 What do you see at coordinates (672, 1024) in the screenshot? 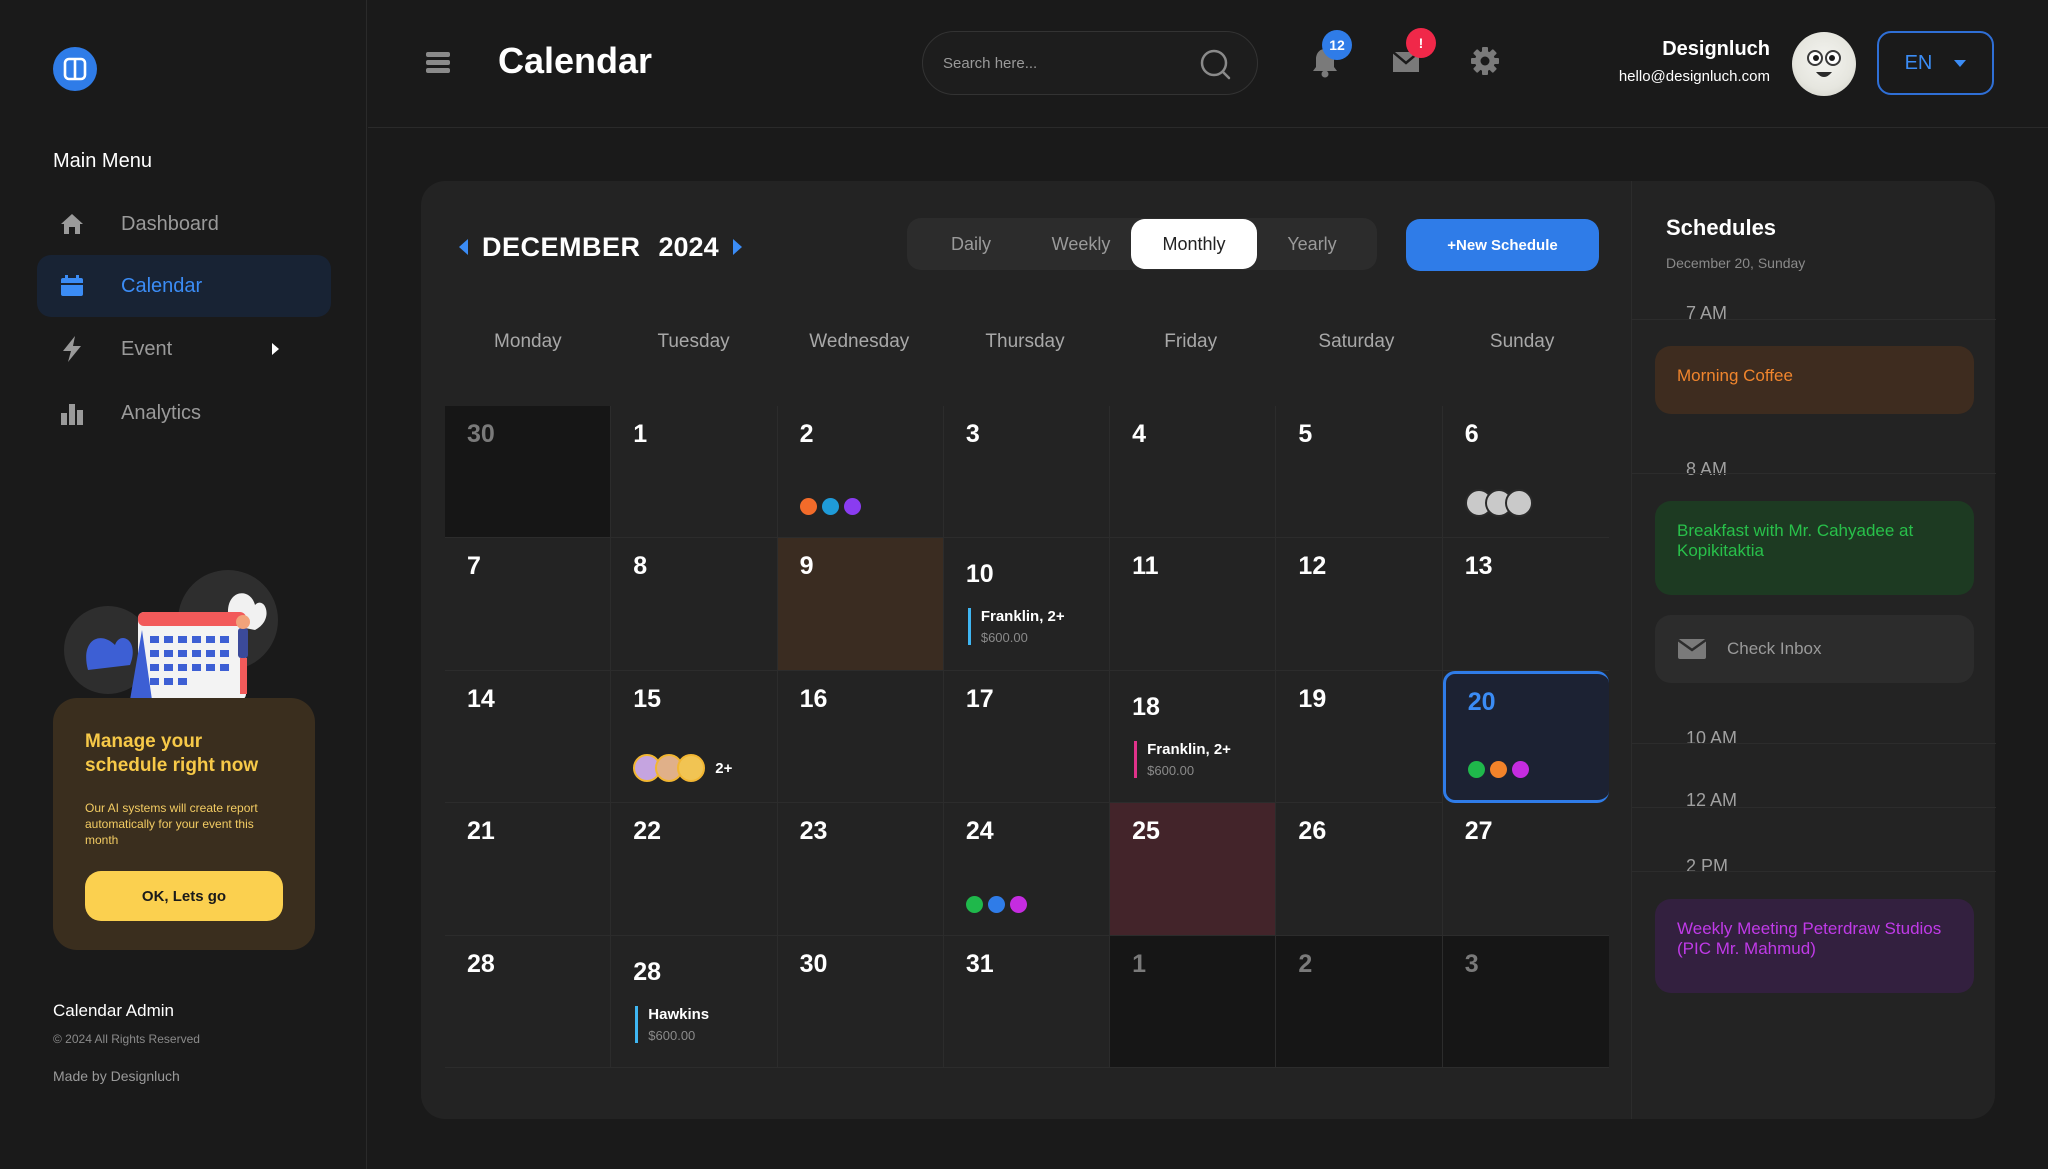
I see `event-entry: Hawkins $600.00` at bounding box center [672, 1024].